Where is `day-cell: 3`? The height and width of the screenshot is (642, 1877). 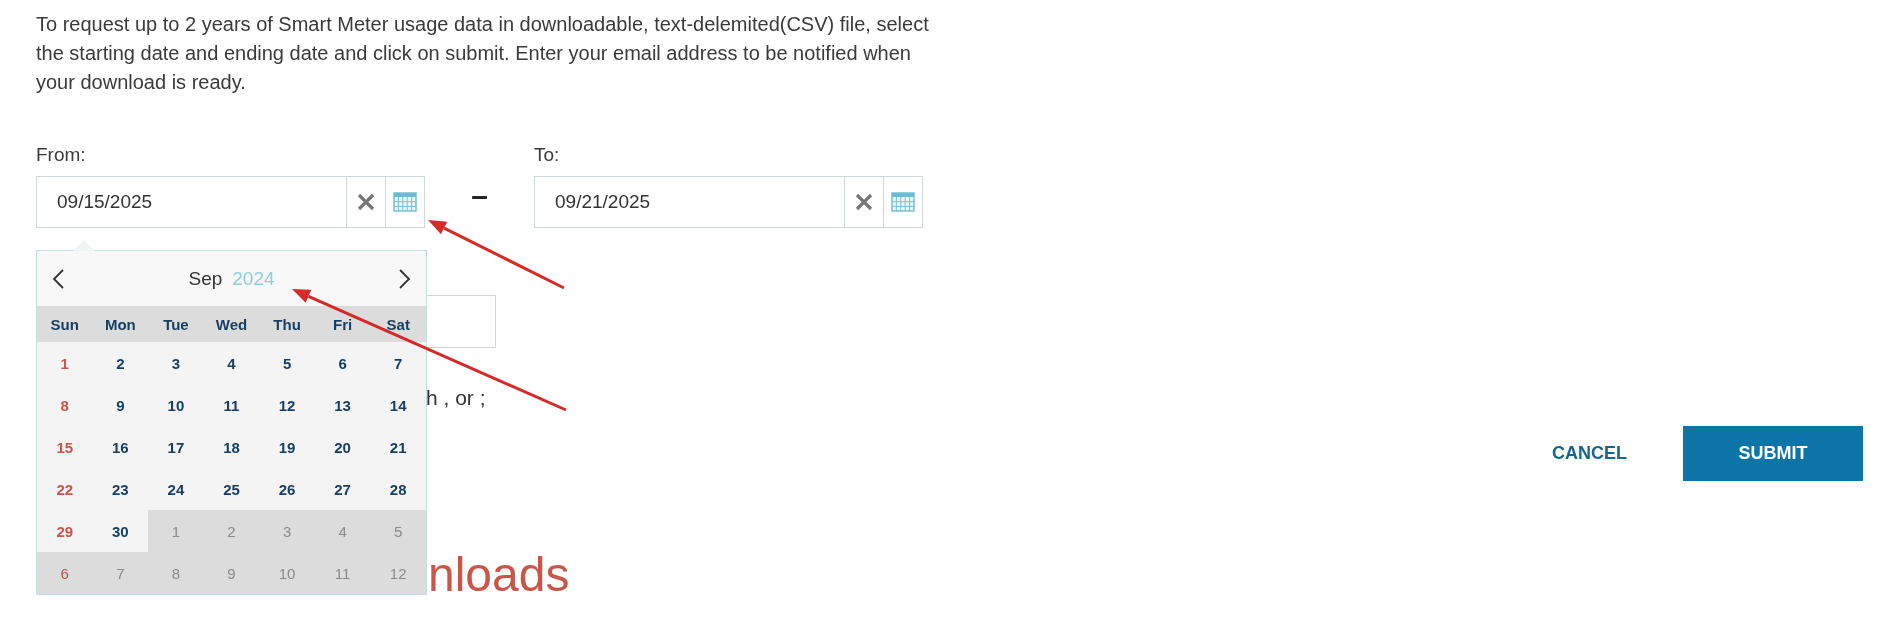 day-cell: 3 is located at coordinates (176, 363).